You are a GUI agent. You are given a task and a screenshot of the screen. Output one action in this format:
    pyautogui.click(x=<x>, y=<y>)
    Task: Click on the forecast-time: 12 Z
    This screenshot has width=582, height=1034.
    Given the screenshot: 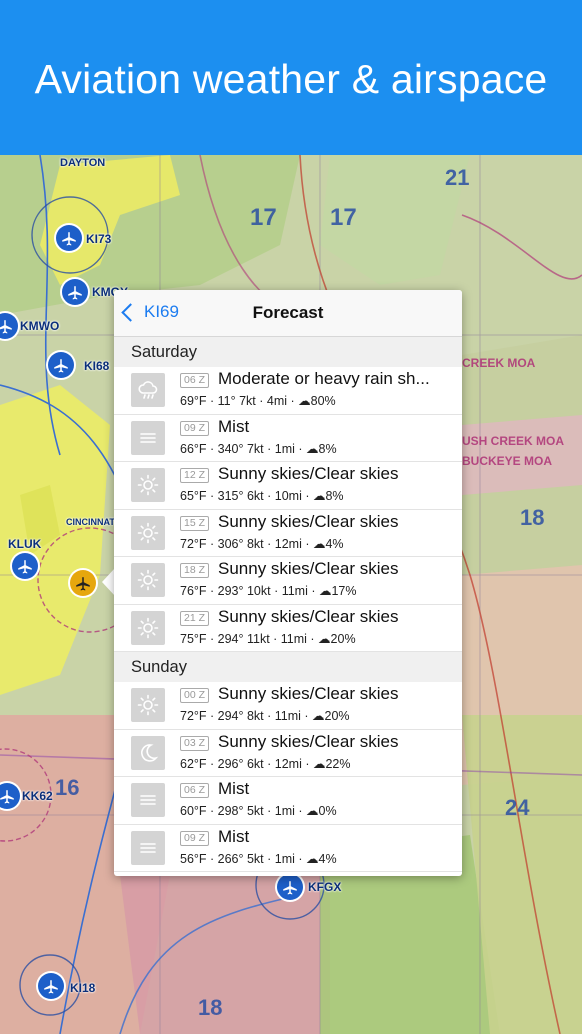 What is the action you would take?
    pyautogui.click(x=195, y=475)
    